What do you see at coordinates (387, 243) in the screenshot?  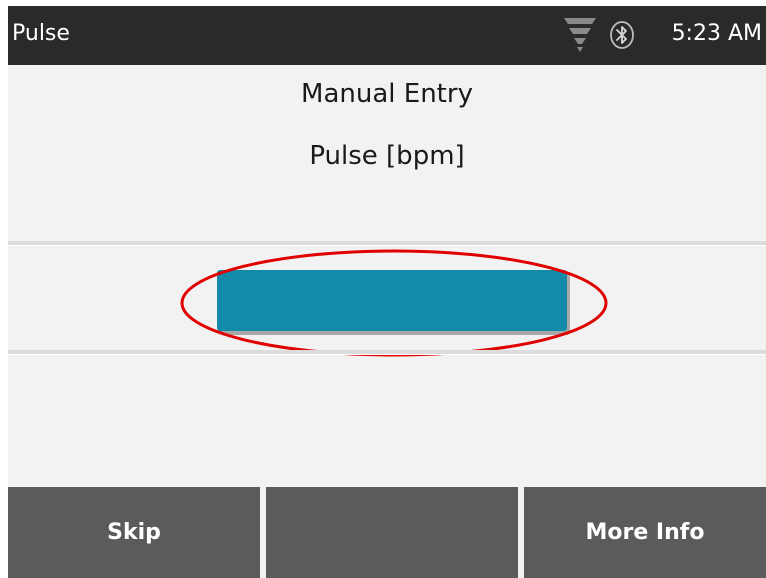 I see `divider-top` at bounding box center [387, 243].